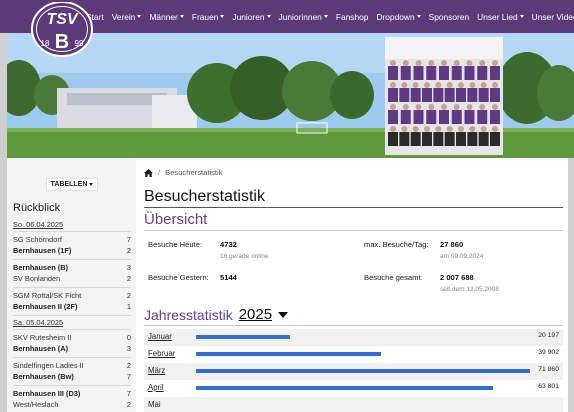  Describe the element at coordinates (300, 16) in the screenshot. I see `nav-item-label: Juniorinnen` at that location.